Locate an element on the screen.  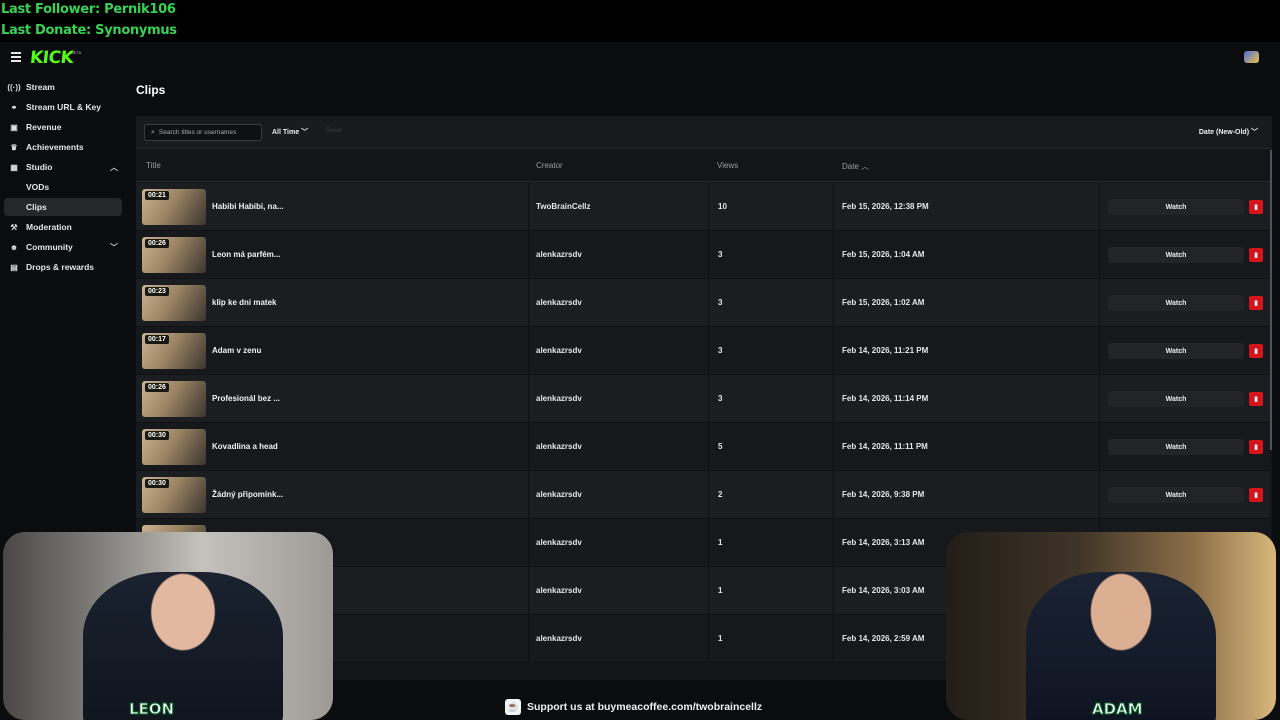
broadcast-icon: ((·)) is located at coordinates (14, 87).